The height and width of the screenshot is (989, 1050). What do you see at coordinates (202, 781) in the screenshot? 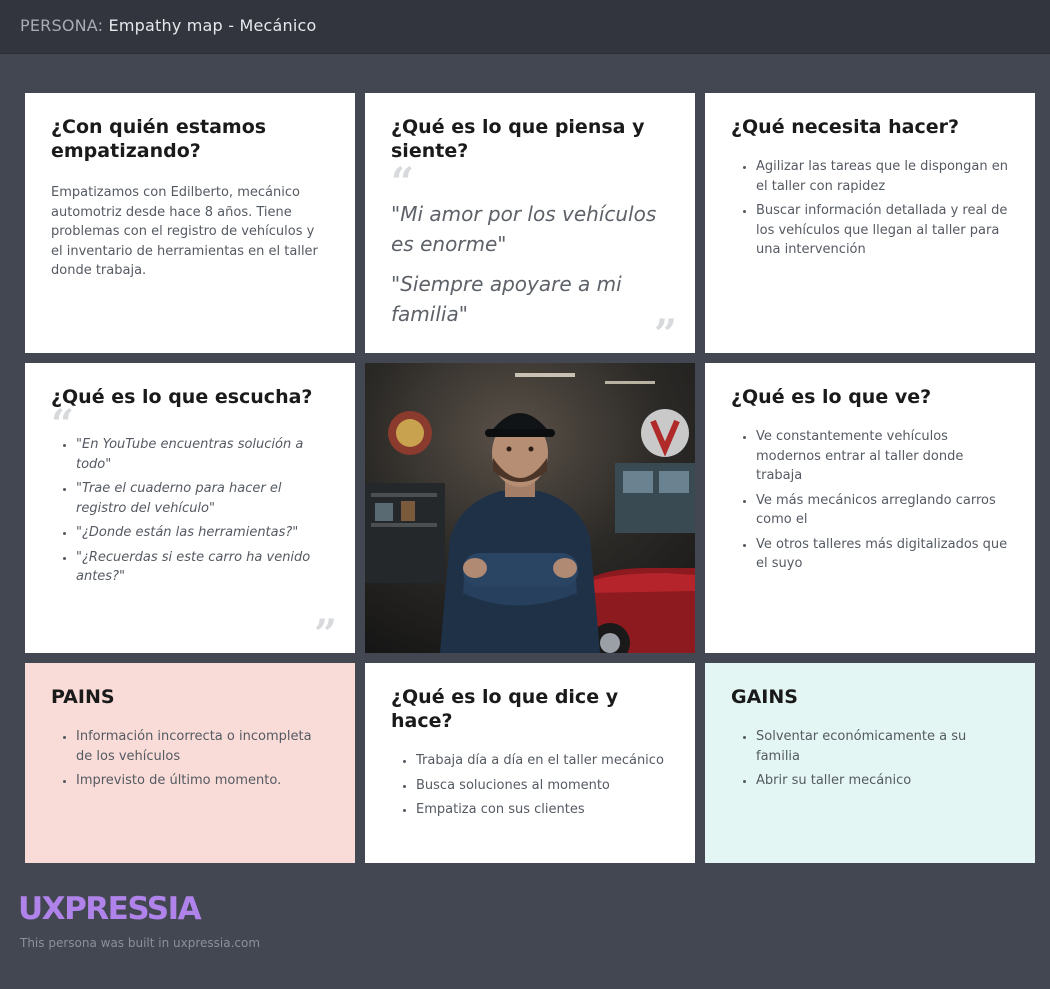
I see `list-item: Imprevisto de último momento.` at bounding box center [202, 781].